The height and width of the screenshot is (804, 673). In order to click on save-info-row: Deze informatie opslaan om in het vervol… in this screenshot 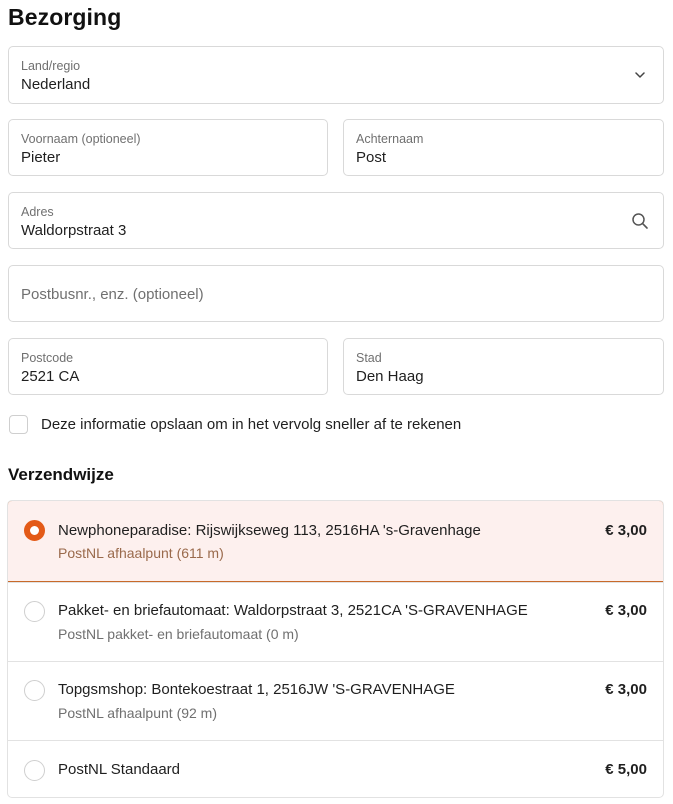, I will do `click(235, 424)`.